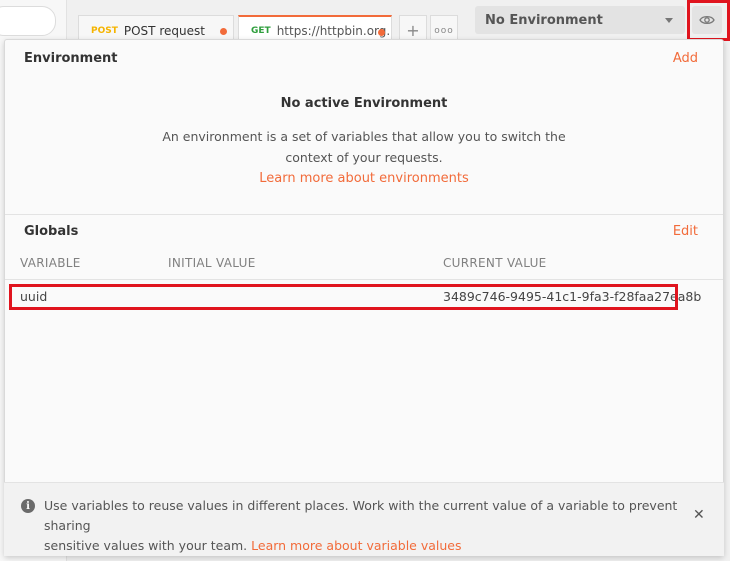  What do you see at coordinates (669, 20) in the screenshot?
I see `chevron-down-icon` at bounding box center [669, 20].